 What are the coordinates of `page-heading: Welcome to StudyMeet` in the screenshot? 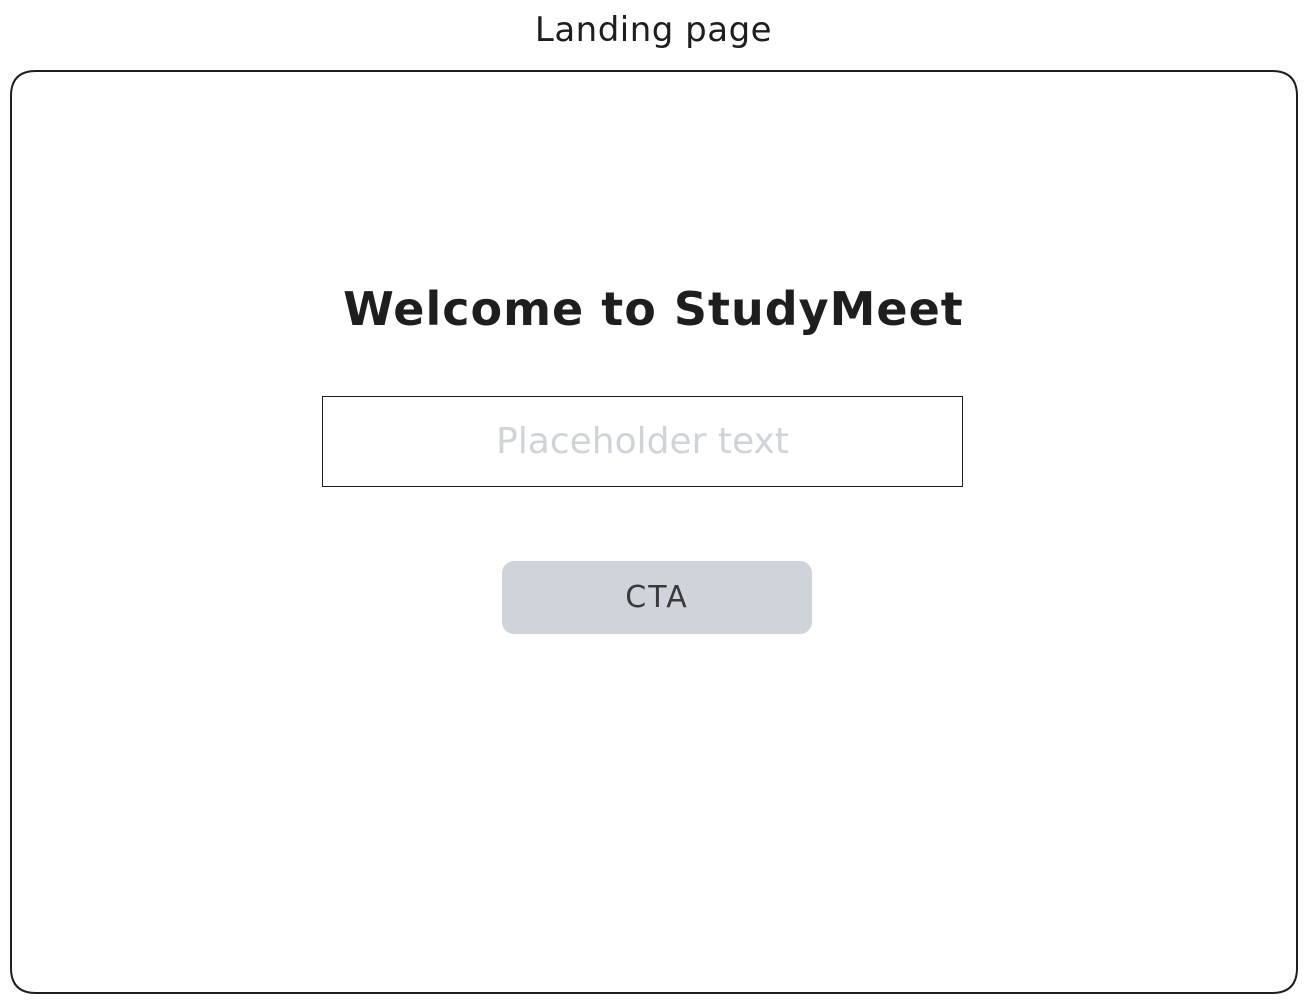 It's located at (653, 309).